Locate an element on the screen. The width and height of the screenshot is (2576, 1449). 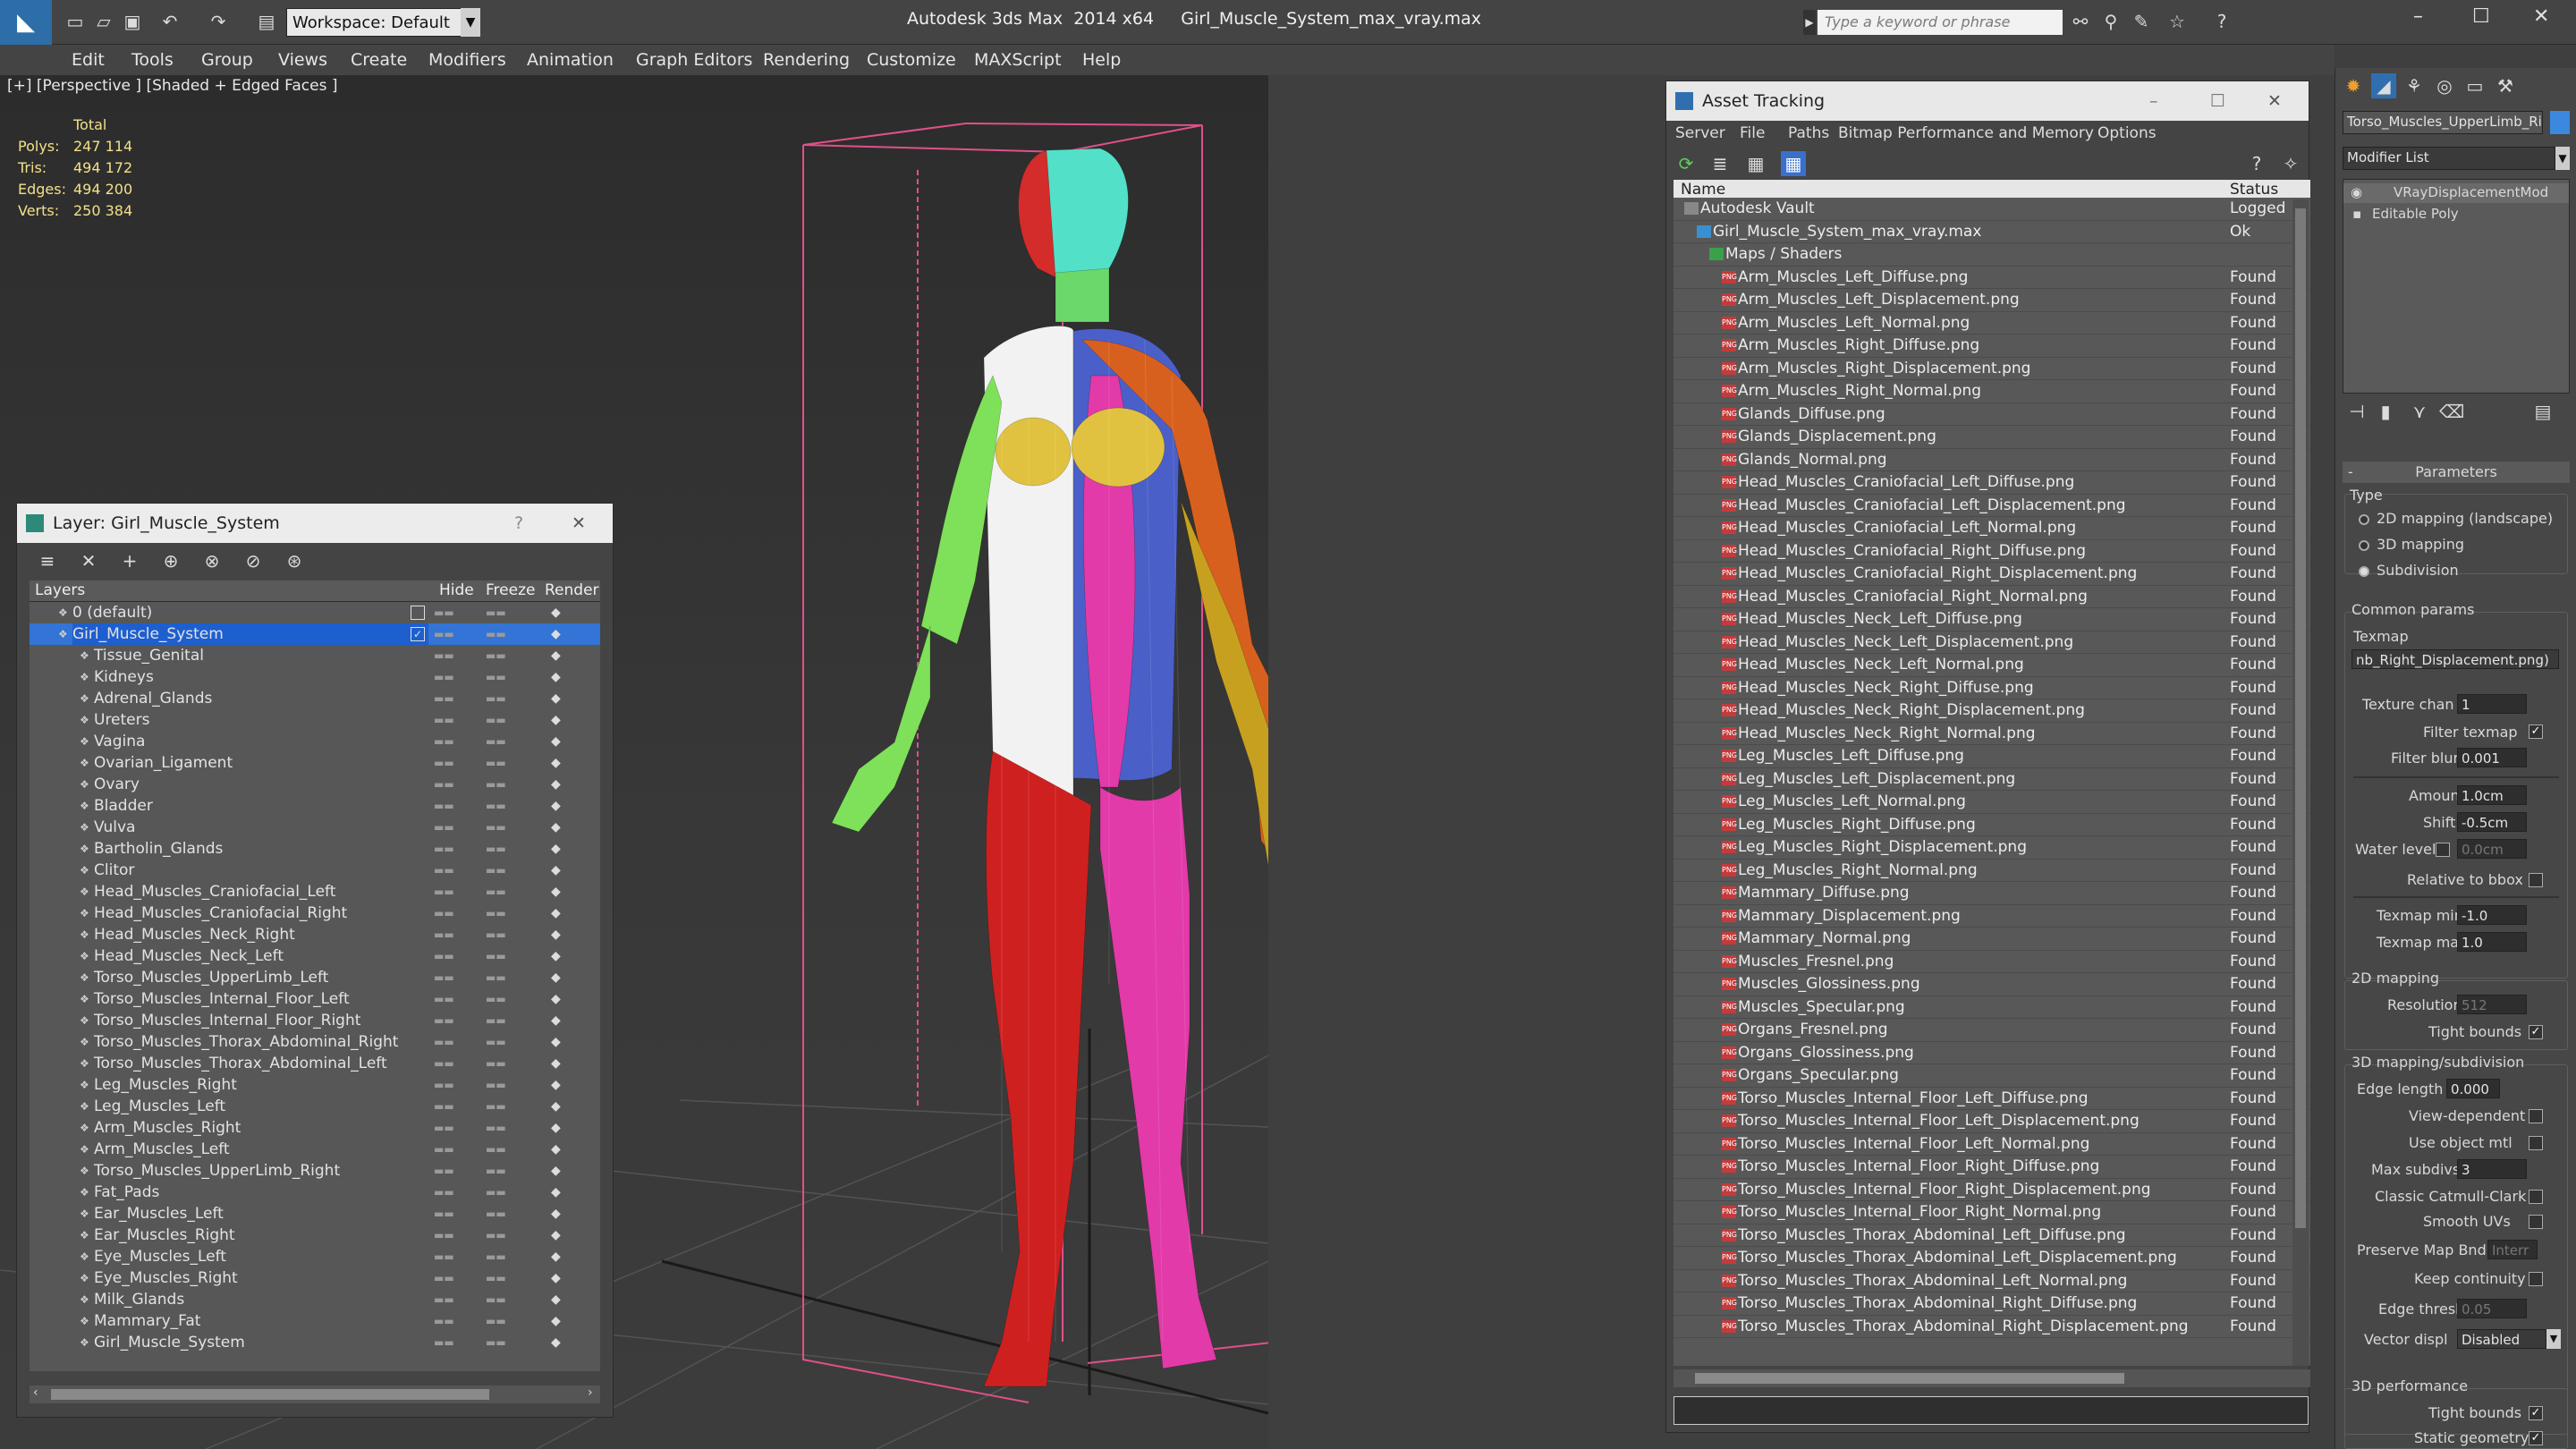
asset-row: PNG Muscles_Specular.png Found is located at coordinates (1992, 1007).